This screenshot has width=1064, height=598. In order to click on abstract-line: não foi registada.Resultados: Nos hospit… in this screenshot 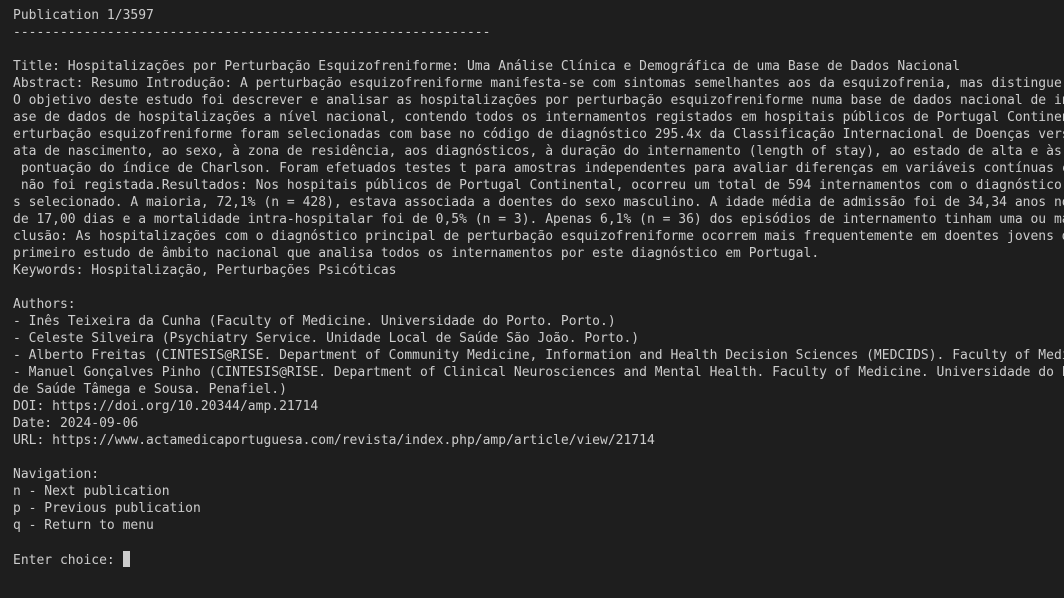, I will do `click(541, 185)`.